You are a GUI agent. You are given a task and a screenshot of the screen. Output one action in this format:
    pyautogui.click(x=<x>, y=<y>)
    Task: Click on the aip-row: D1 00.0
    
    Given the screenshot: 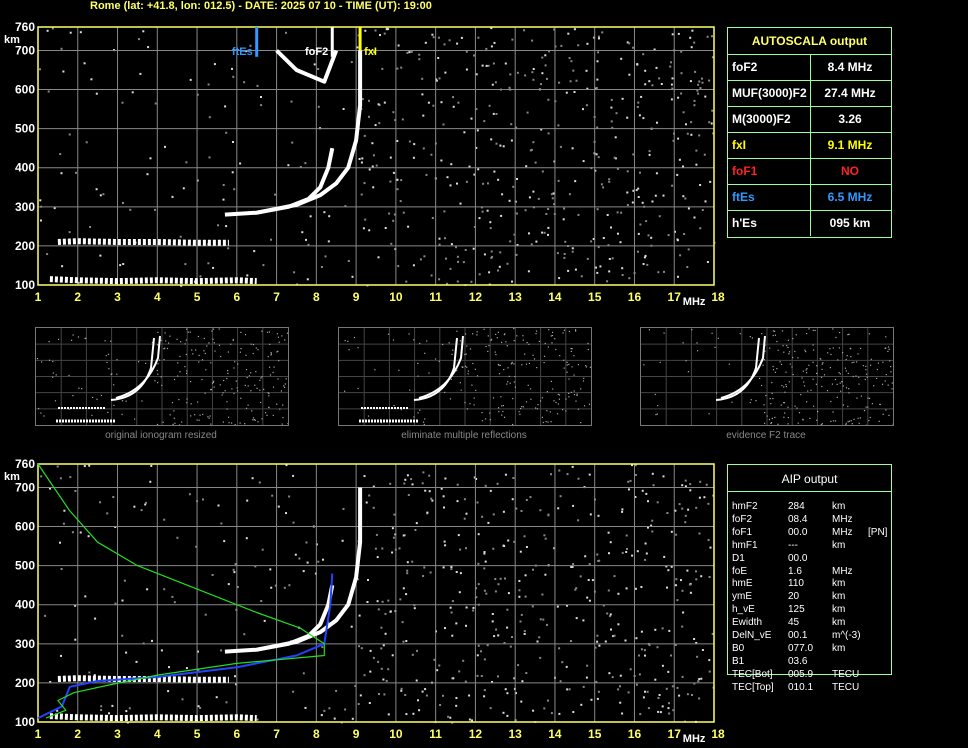 What is the action you would take?
    pyautogui.click(x=812, y=558)
    